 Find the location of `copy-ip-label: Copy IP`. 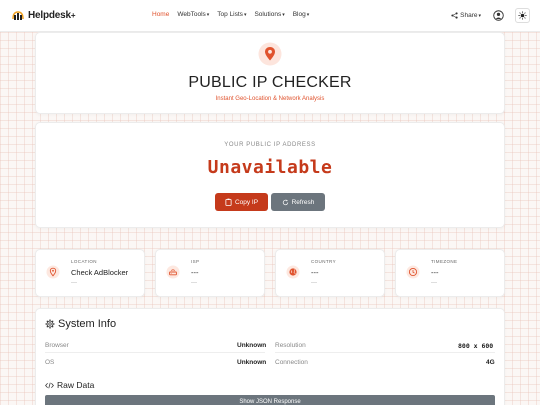

copy-ip-label: Copy IP is located at coordinates (246, 202).